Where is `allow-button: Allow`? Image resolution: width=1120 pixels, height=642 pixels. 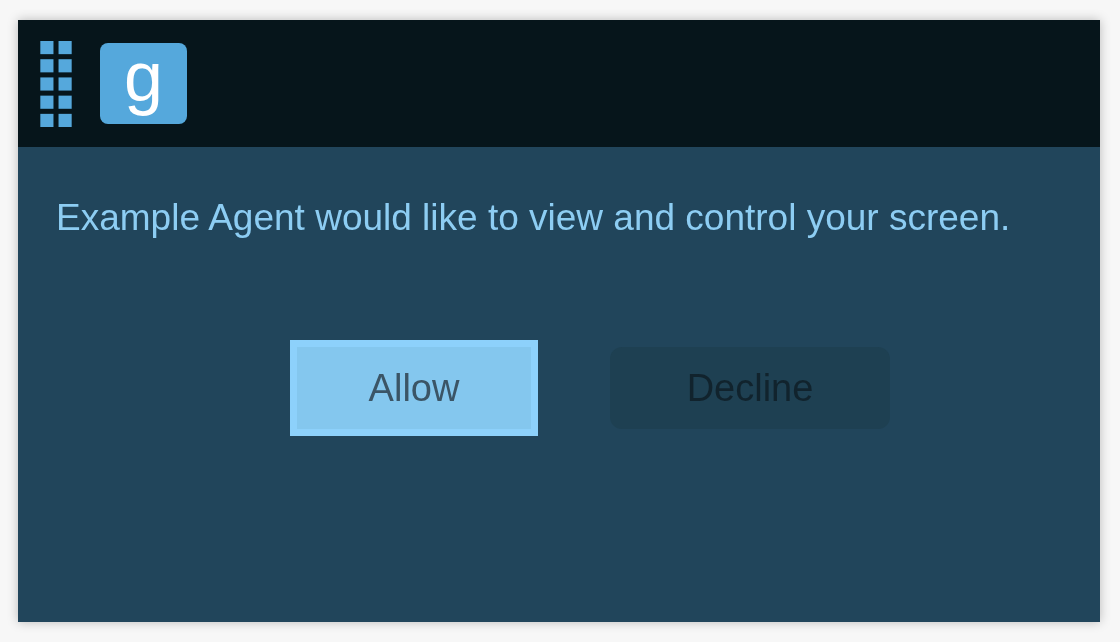
allow-button: Allow is located at coordinates (414, 388).